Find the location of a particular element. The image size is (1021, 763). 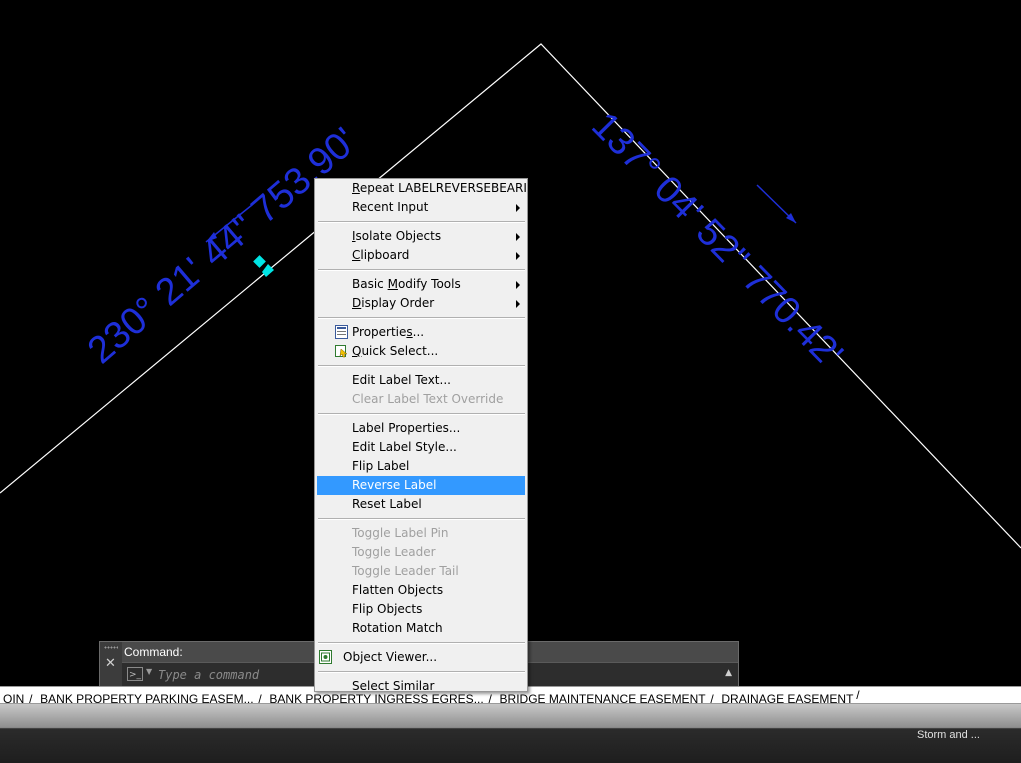

menu-item-toggle-label-pin: Toggle Label Pin is located at coordinates (421, 533).